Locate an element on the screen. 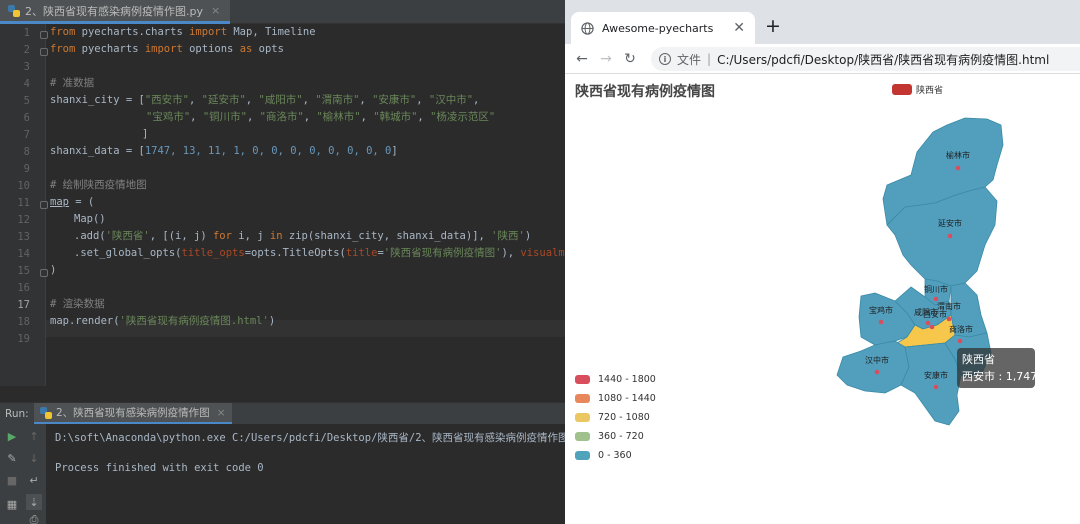 The height and width of the screenshot is (524, 1080). editor-tab: 2、陕西省现有感染病例疫情作图.py × is located at coordinates (115, 12).